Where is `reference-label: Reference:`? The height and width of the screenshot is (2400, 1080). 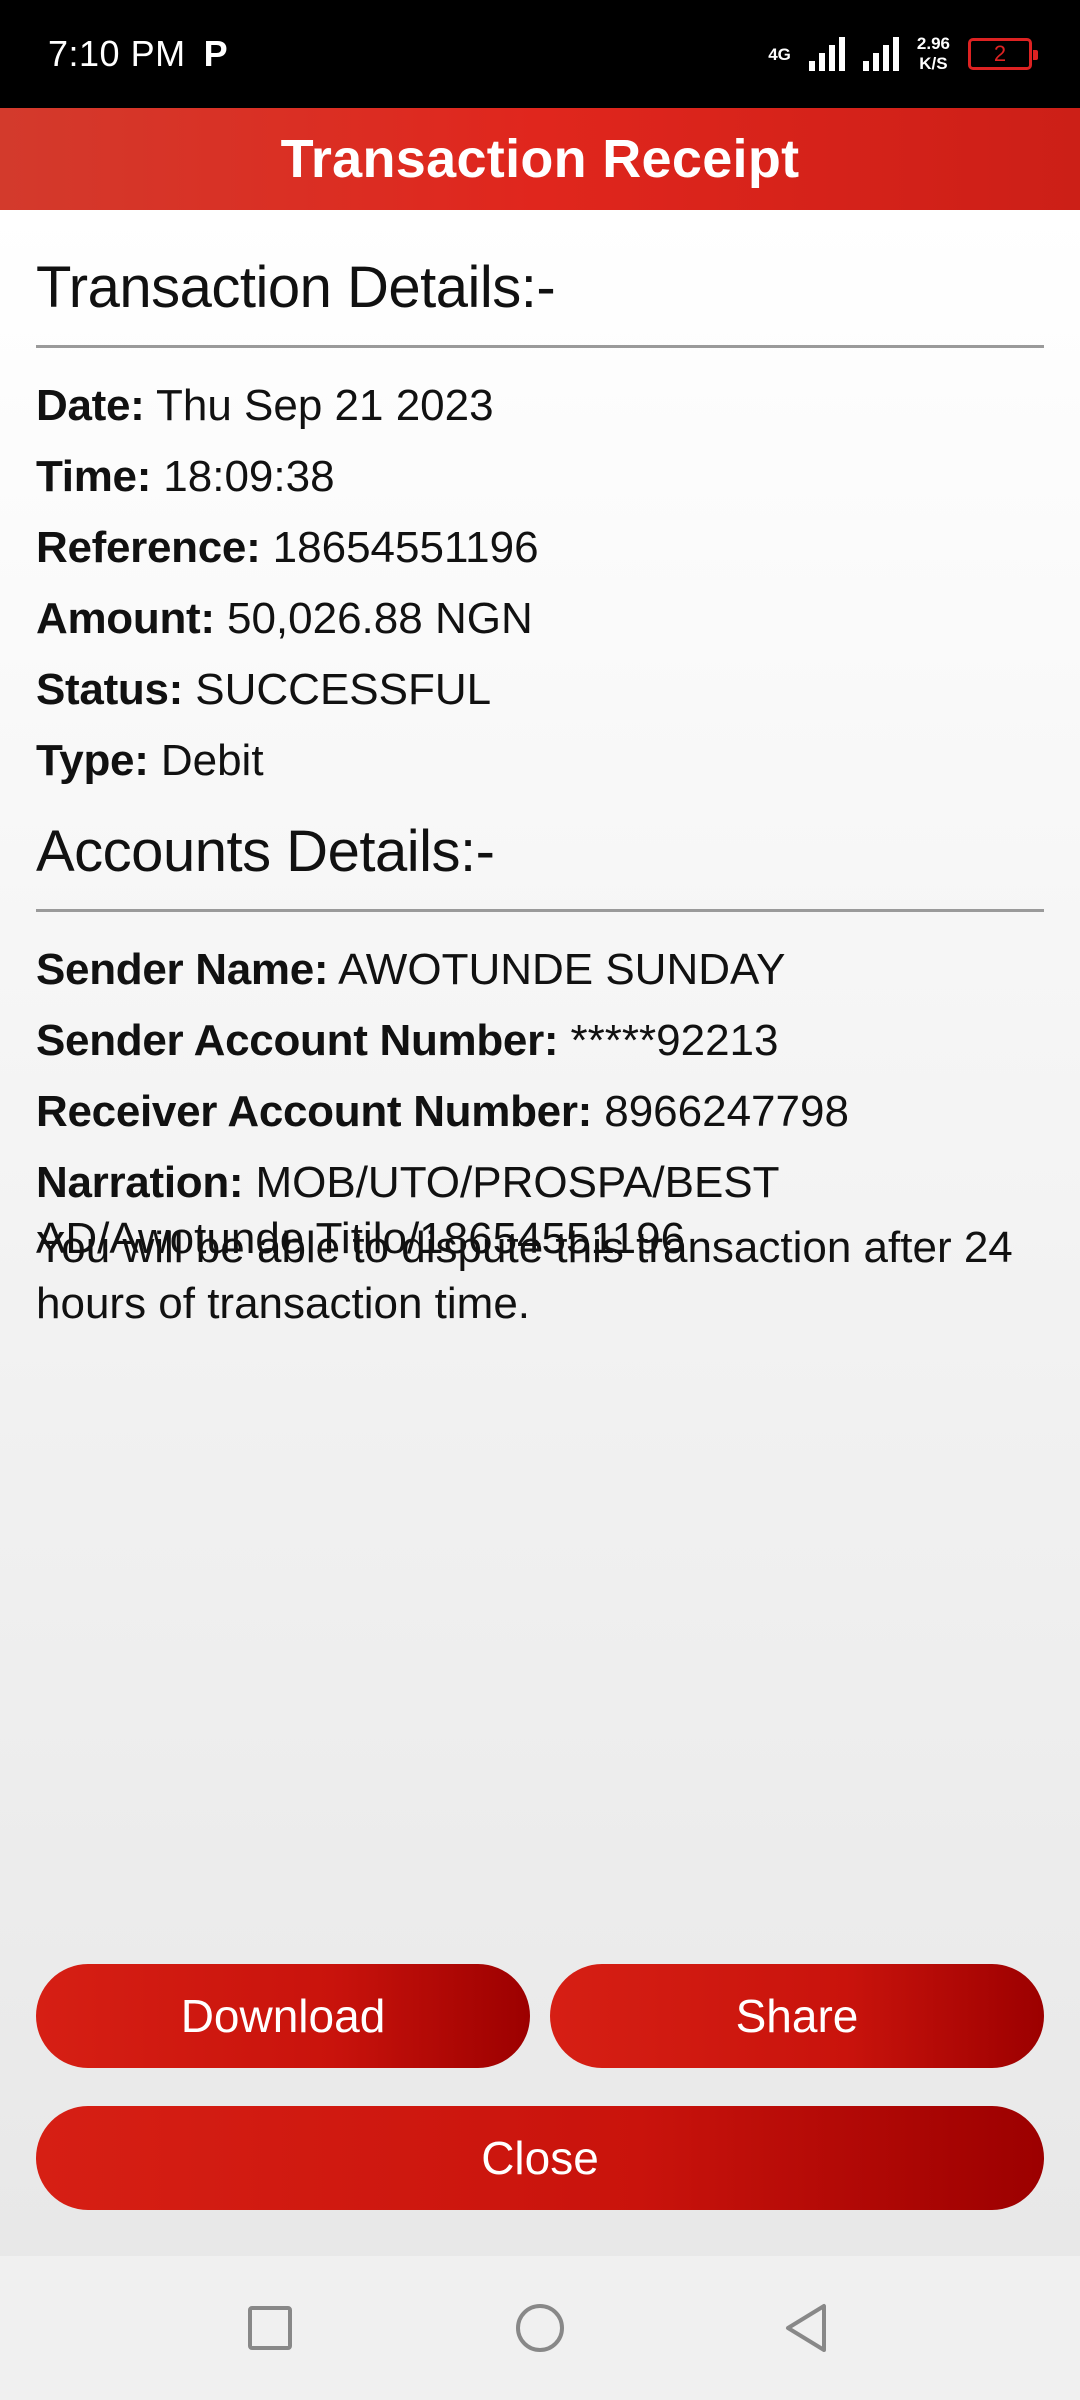
reference-label: Reference: is located at coordinates (148, 547).